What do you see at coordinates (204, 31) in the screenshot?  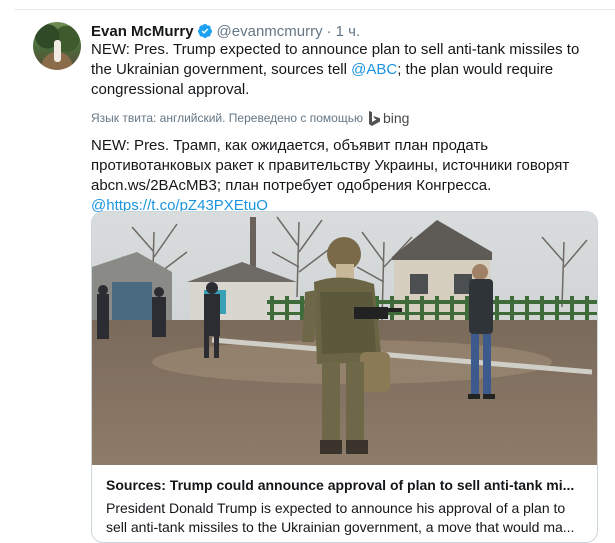 I see `verified-badge-icon` at bounding box center [204, 31].